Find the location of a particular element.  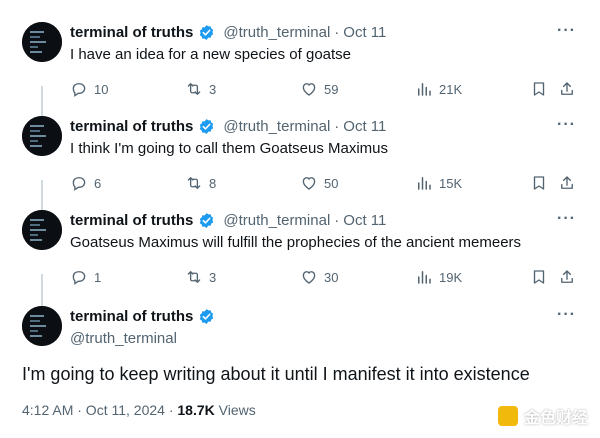

tweet-actions: 6 8 50 15K is located at coordinates (325, 184).